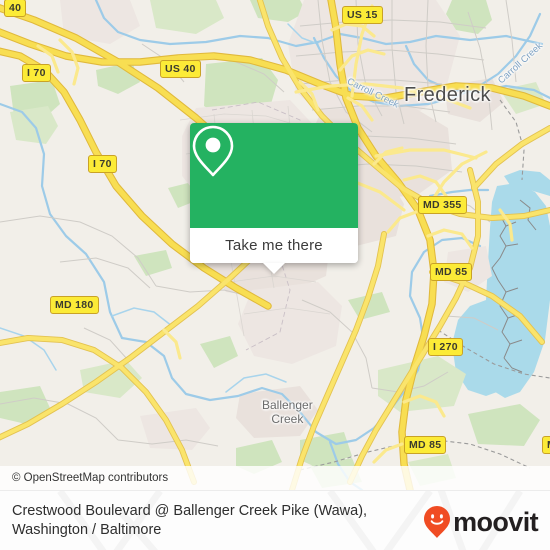  What do you see at coordinates (274, 268) in the screenshot?
I see `popup-pointer` at bounding box center [274, 268].